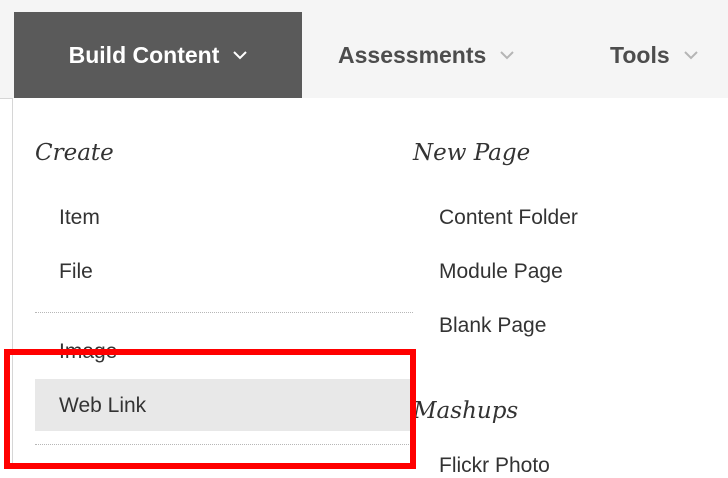 The height and width of the screenshot is (478, 728). I want to click on tab-tools: Tools, so click(654, 55).